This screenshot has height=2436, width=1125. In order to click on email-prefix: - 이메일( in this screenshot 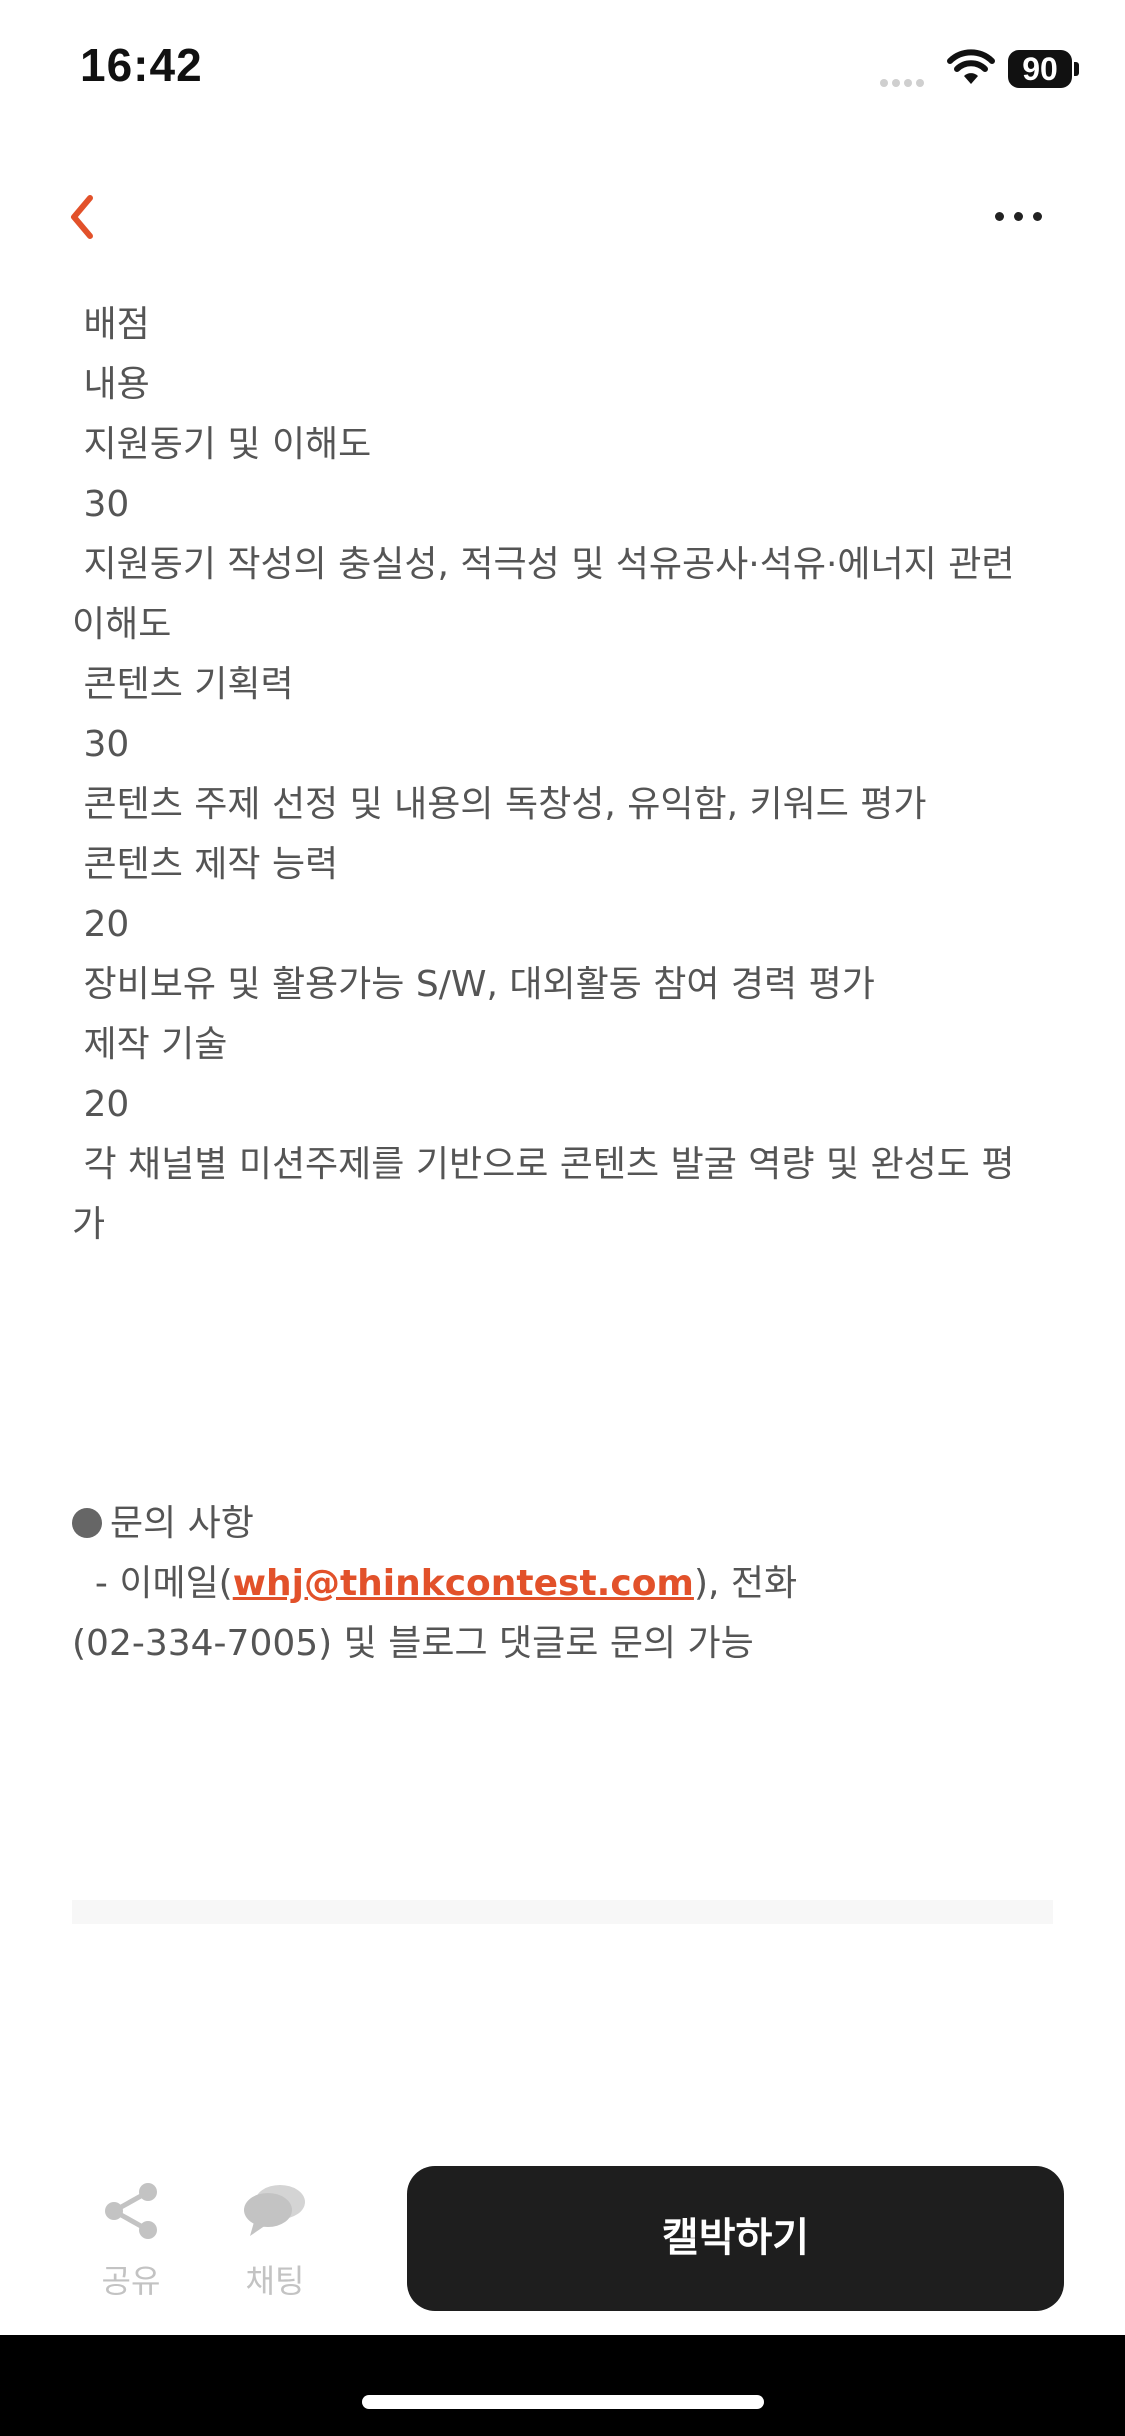, I will do `click(152, 1583)`.